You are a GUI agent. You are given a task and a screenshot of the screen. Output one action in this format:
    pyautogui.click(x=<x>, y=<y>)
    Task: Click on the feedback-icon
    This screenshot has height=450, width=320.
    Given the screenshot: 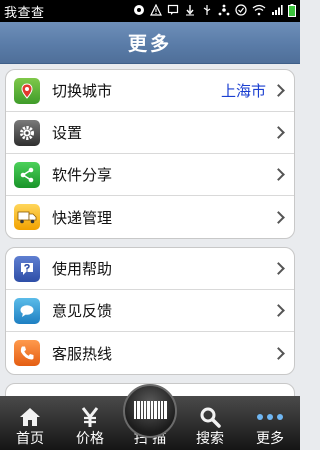 What is the action you would take?
    pyautogui.click(x=27, y=310)
    